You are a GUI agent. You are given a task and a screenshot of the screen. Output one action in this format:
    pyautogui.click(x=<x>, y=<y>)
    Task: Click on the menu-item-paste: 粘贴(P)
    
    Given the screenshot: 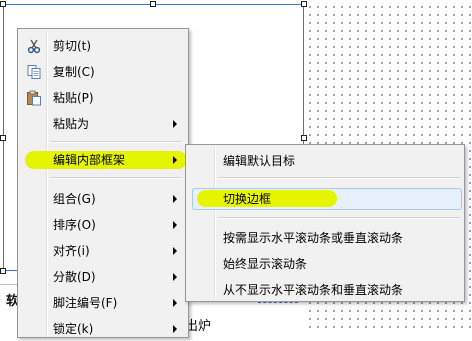 What is the action you would take?
    pyautogui.click(x=103, y=98)
    